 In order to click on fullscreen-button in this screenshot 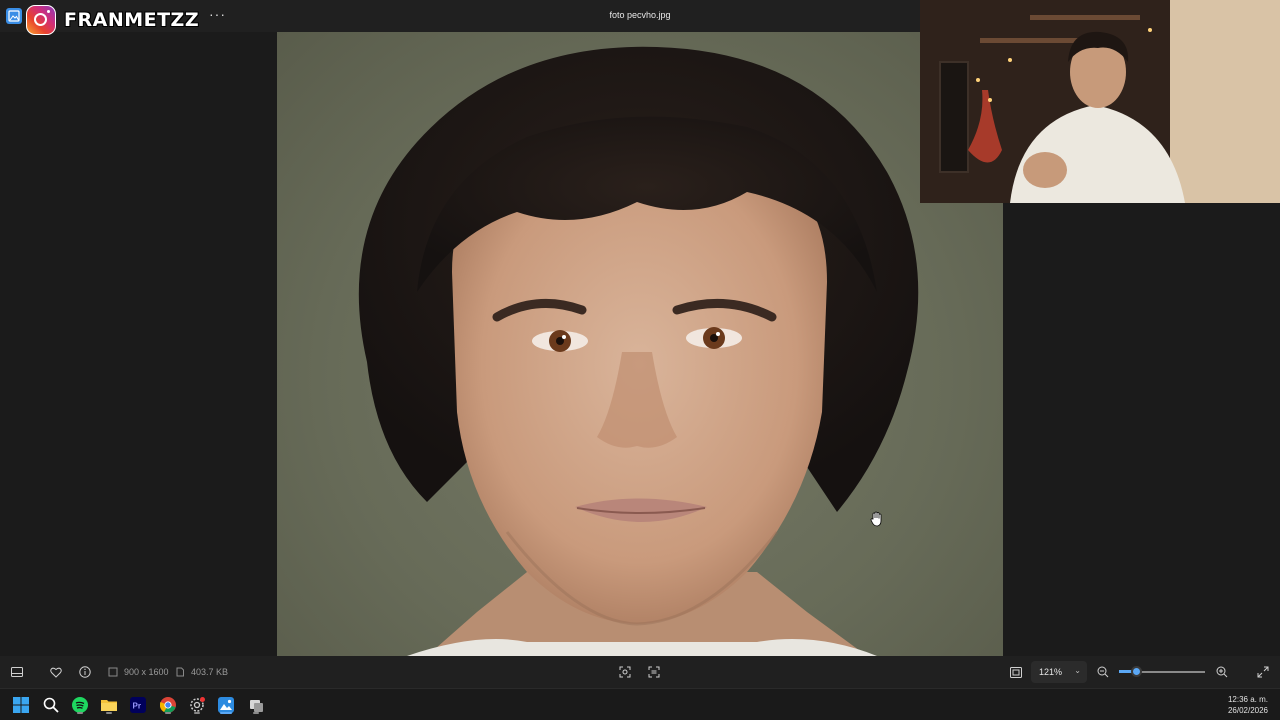, I will do `click(1263, 672)`.